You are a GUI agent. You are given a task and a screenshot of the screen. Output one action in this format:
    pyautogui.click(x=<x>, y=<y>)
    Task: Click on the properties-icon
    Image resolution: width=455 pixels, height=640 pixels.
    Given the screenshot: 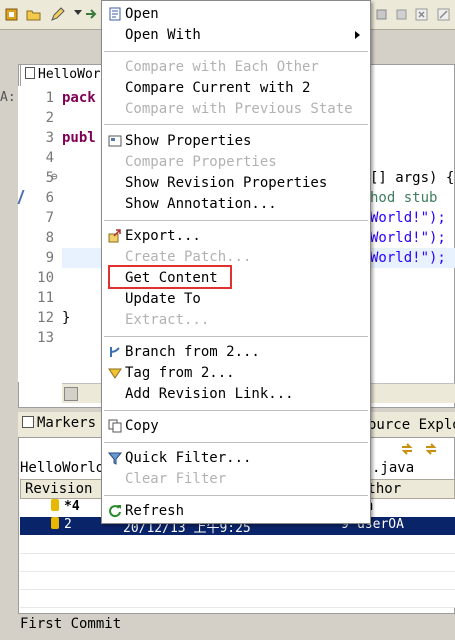 What is the action you would take?
    pyautogui.click(x=115, y=141)
    